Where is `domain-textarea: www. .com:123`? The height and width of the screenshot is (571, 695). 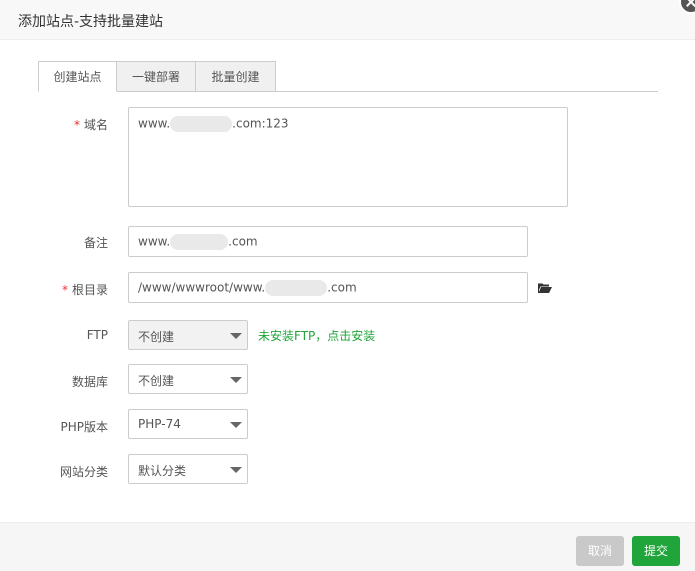 domain-textarea: www. .com:123 is located at coordinates (348, 157).